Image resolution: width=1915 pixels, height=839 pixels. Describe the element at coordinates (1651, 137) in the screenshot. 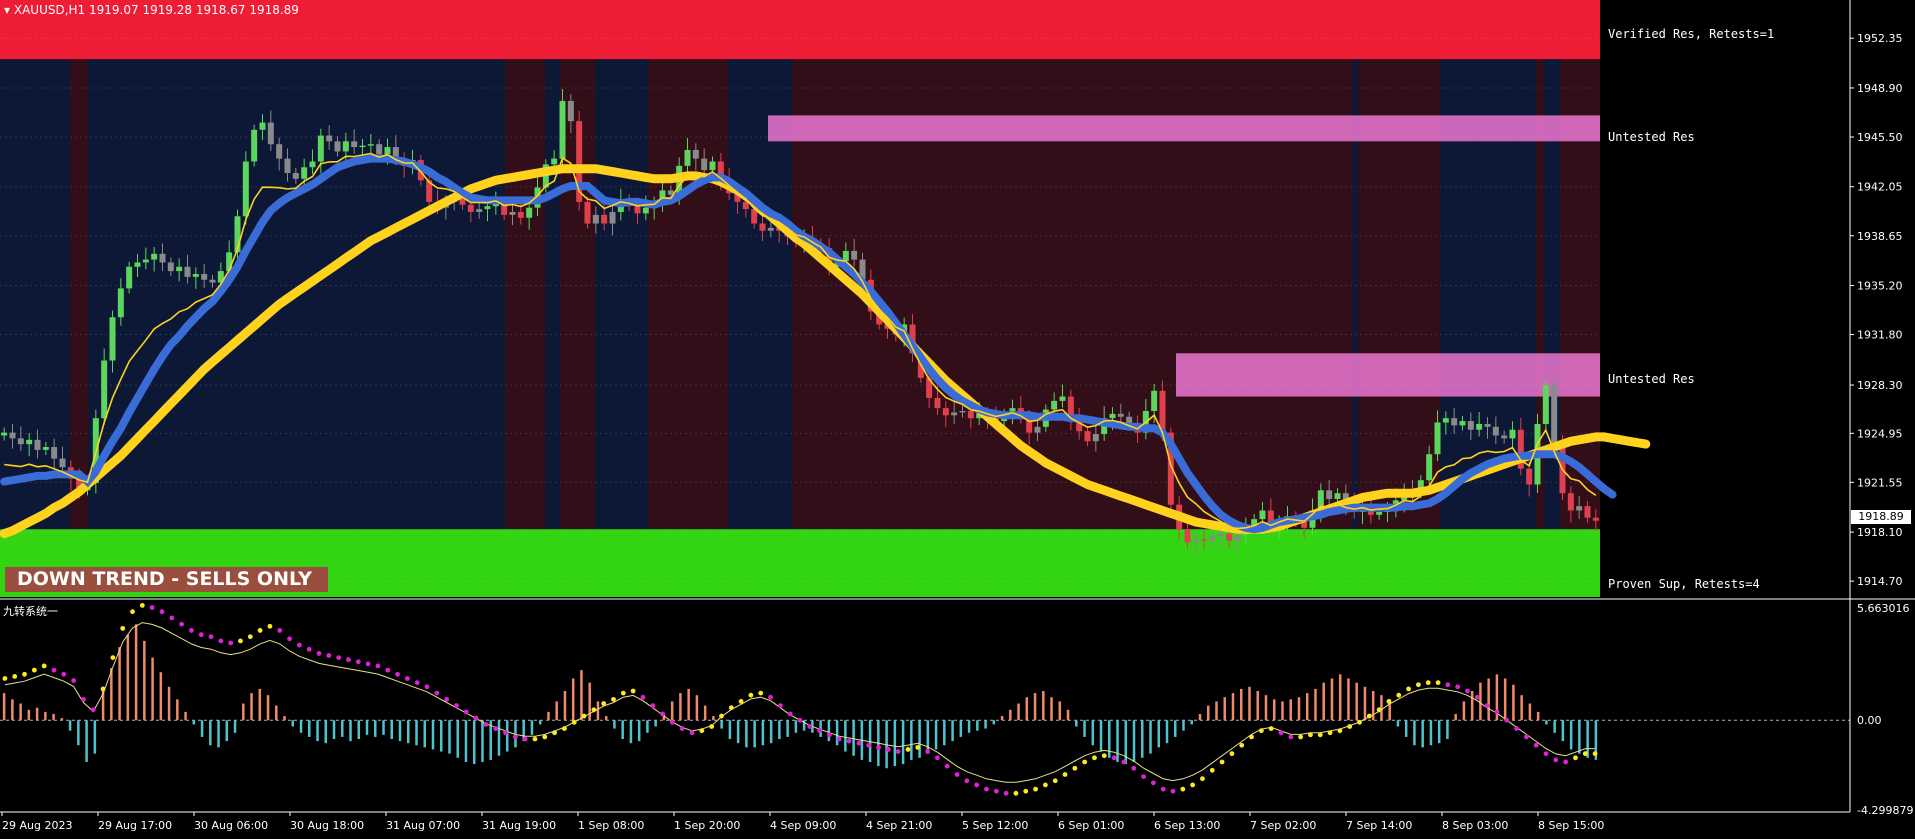

I see `zone-label-untested-res-1: Untested Res` at that location.